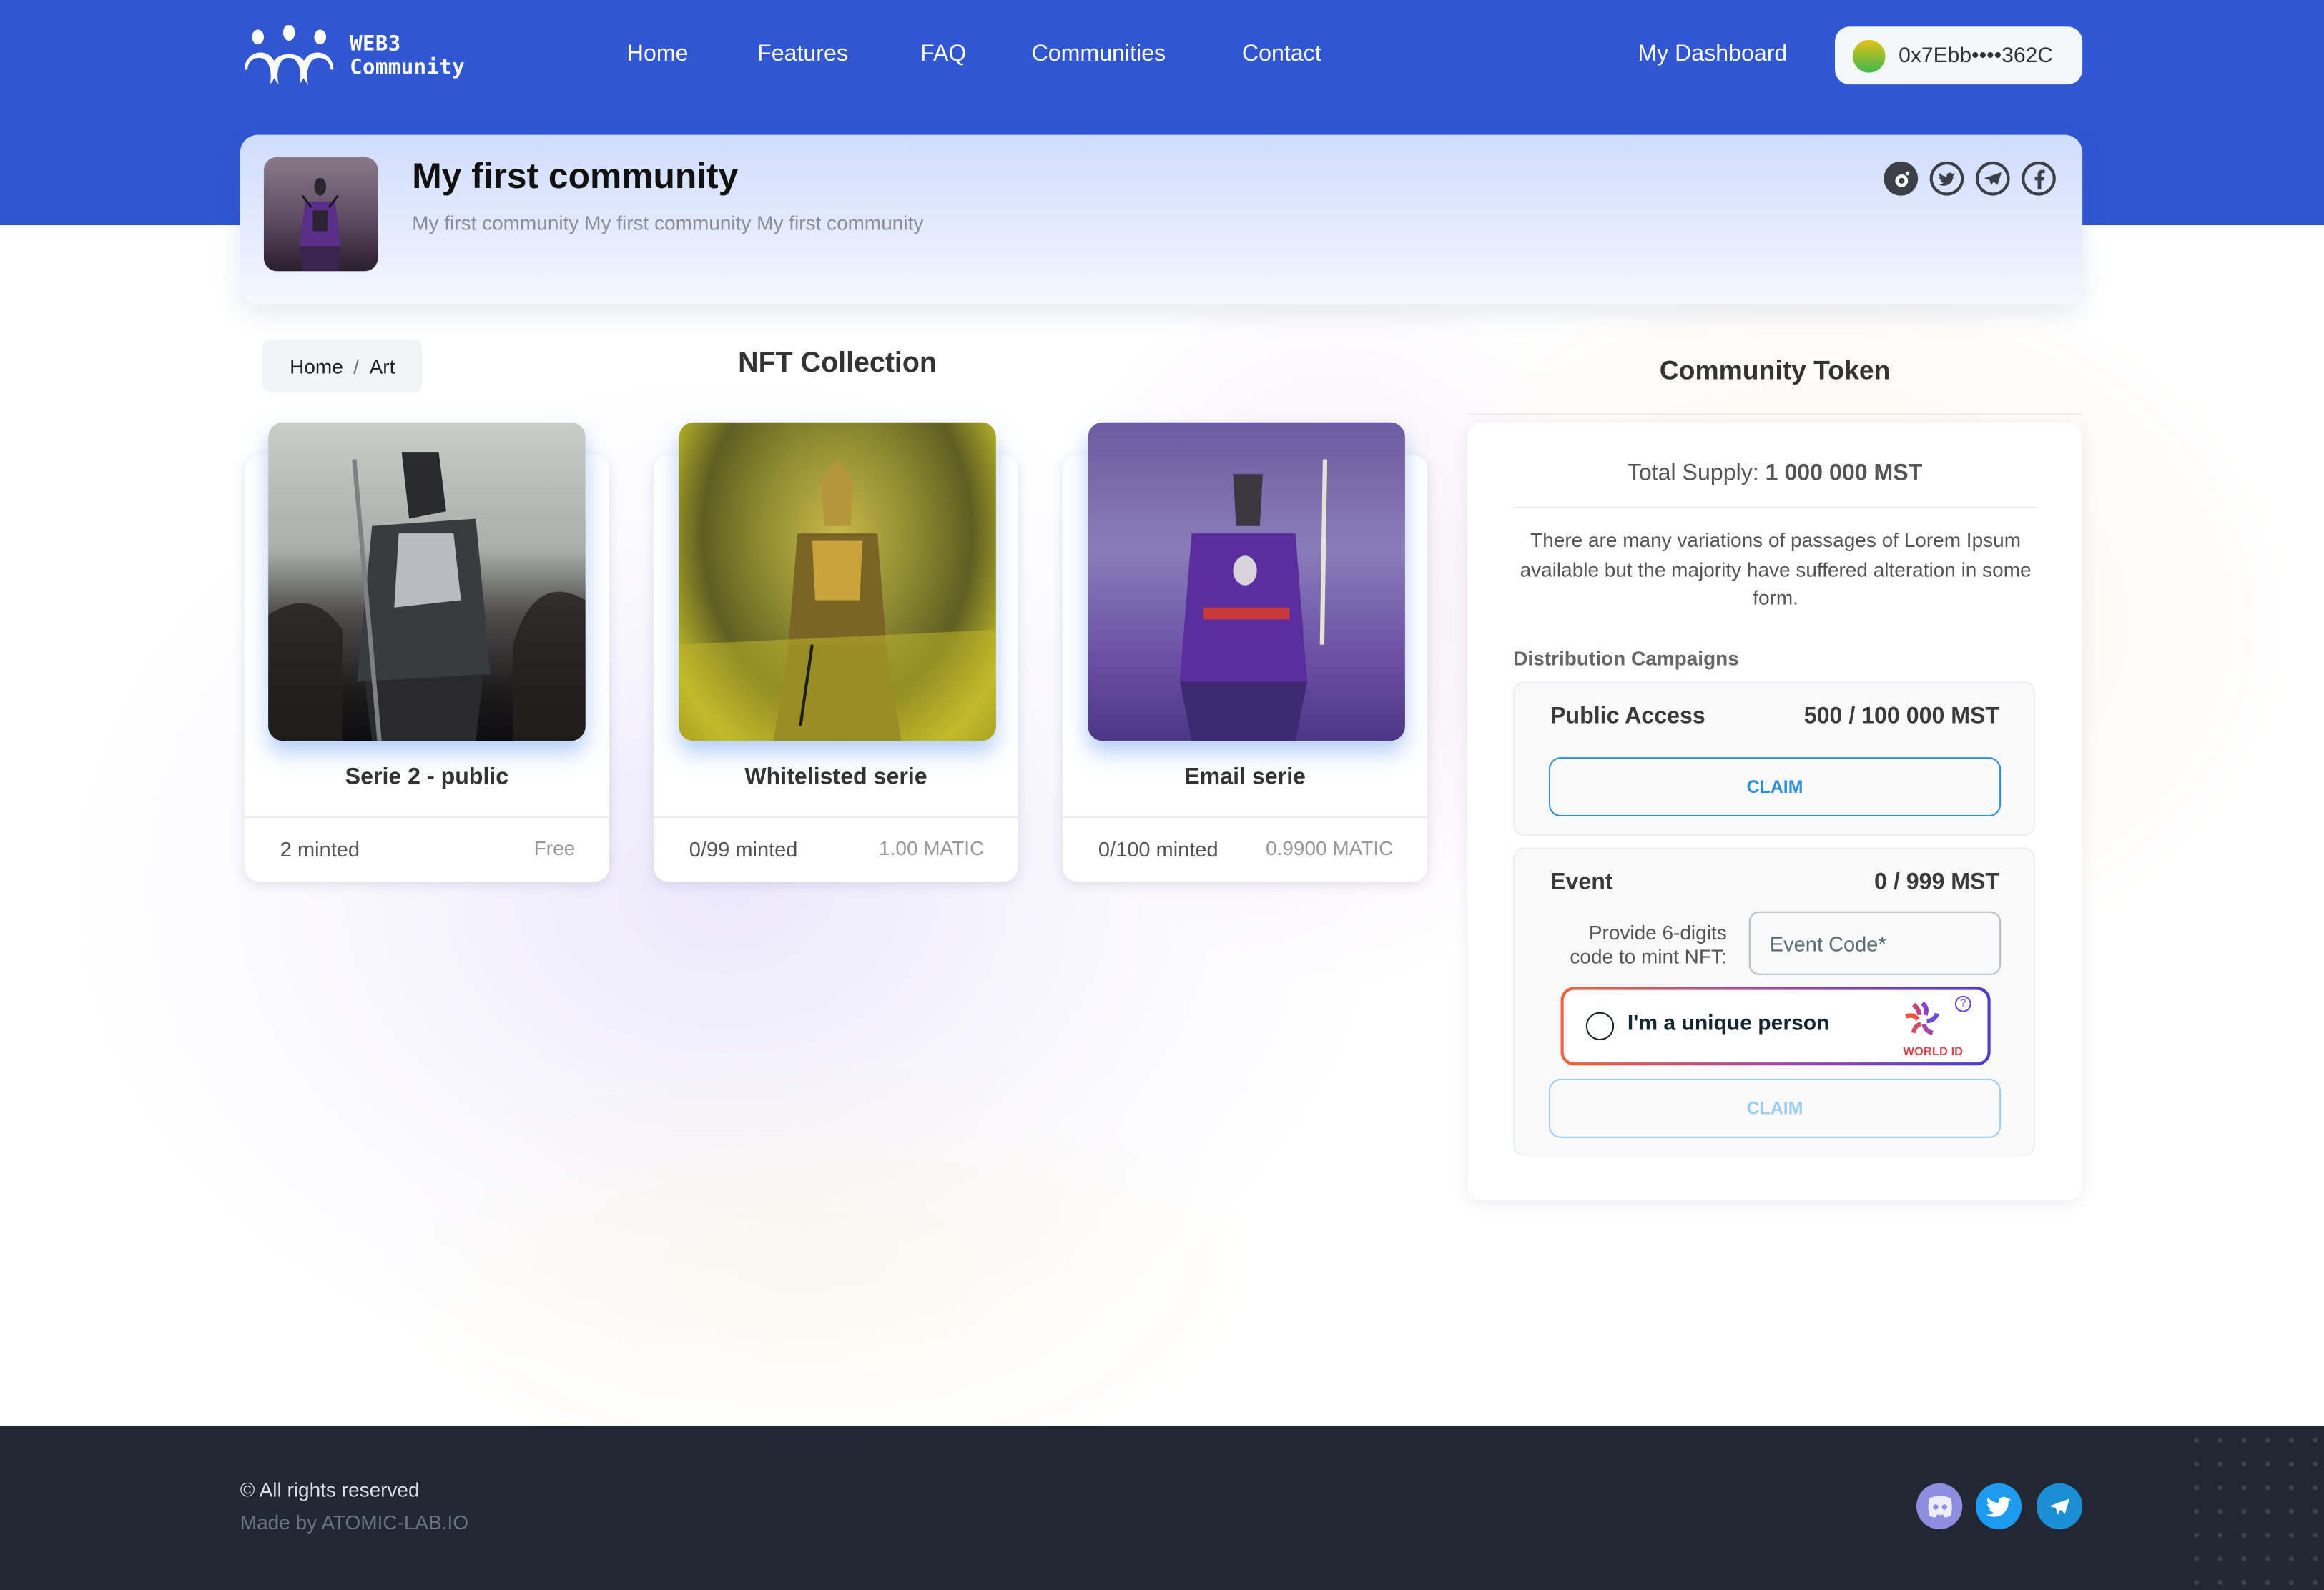  What do you see at coordinates (427, 777) in the screenshot?
I see `nft-card-title: Serie 2 - public` at bounding box center [427, 777].